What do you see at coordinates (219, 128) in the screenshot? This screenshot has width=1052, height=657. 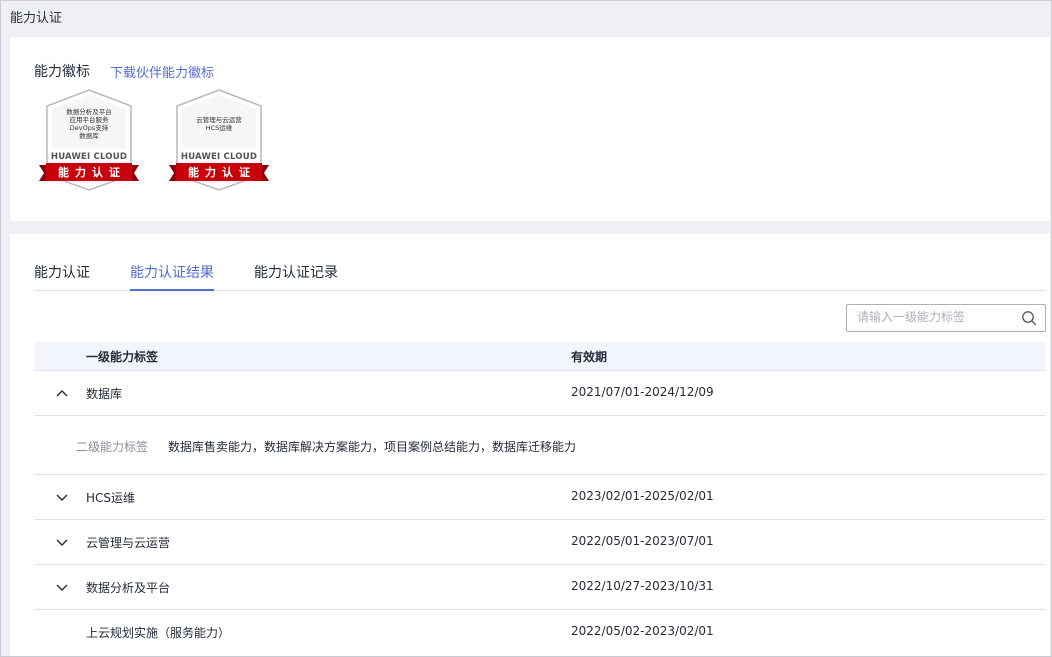 I see `badge-2-line-2: HCS运维` at bounding box center [219, 128].